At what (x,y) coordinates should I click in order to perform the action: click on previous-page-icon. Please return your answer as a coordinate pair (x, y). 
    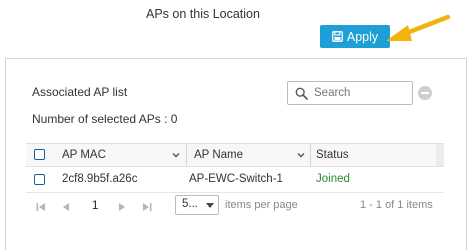
    Looking at the image, I should click on (66, 207).